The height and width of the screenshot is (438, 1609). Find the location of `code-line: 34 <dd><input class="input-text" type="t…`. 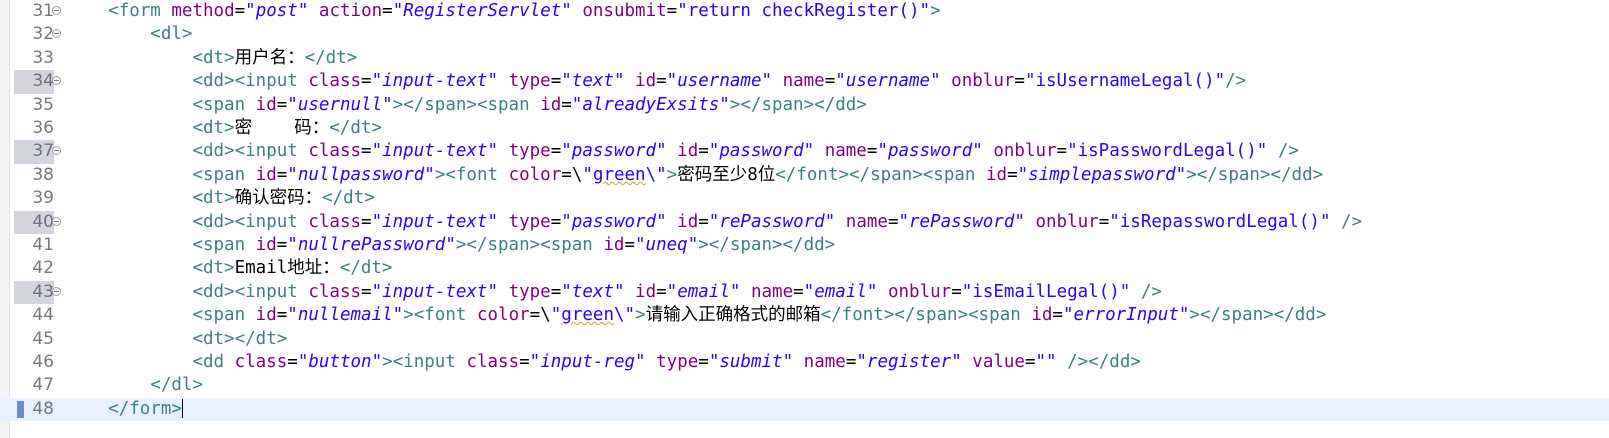

code-line: 34 <dd><input class="input-text" type="t… is located at coordinates (804, 82).